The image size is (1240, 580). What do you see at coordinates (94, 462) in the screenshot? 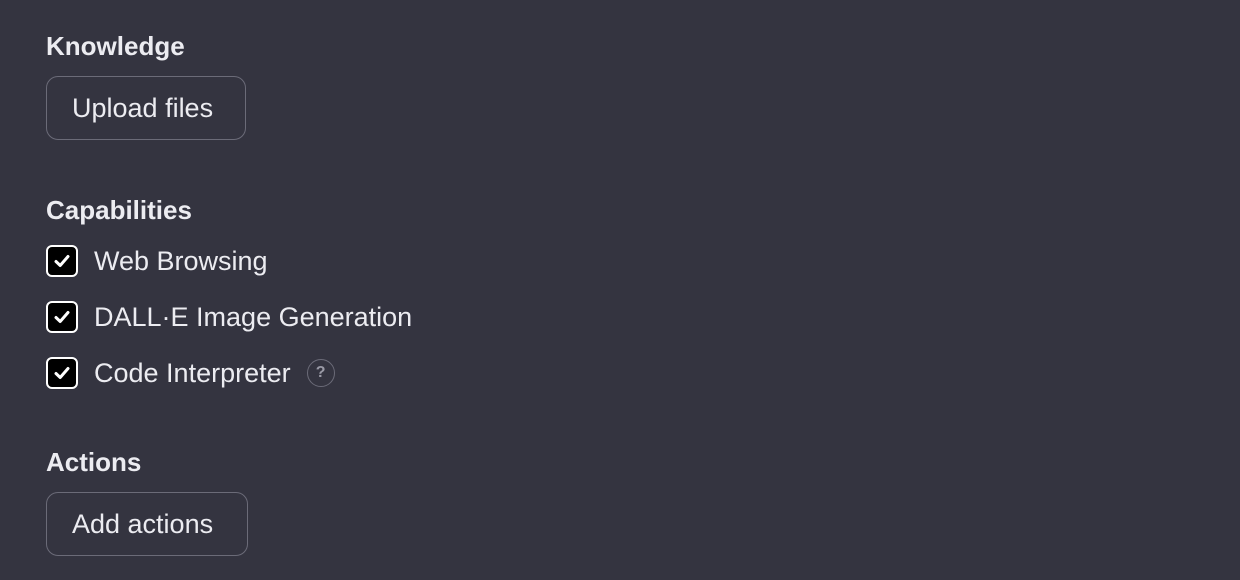
I see `actions-heading: Actions` at bounding box center [94, 462].